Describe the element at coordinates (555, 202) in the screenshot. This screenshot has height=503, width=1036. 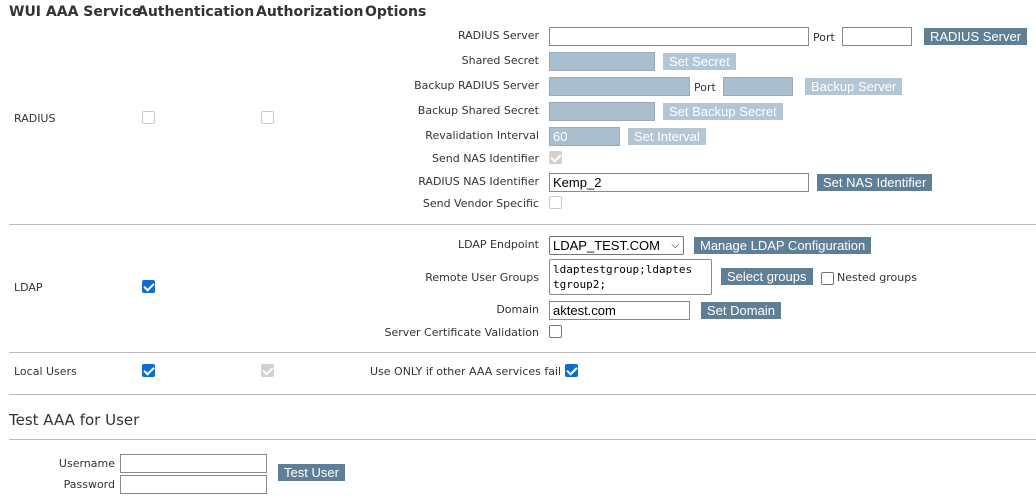
I see `send-vendor-specific-checkbox` at that location.